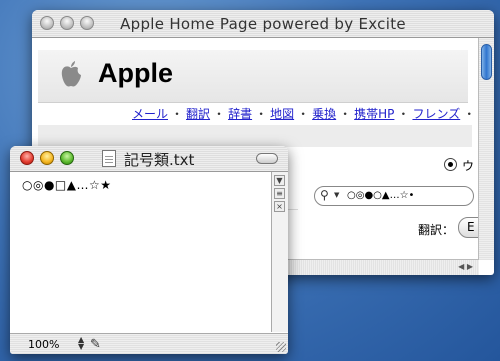  I want to click on zoom-button, so click(67, 158).